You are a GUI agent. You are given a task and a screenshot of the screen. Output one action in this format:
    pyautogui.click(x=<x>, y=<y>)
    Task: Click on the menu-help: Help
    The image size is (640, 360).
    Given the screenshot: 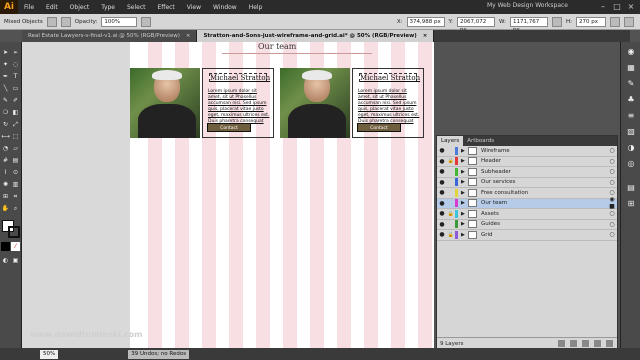 What is the action you would take?
    pyautogui.click(x=256, y=7)
    